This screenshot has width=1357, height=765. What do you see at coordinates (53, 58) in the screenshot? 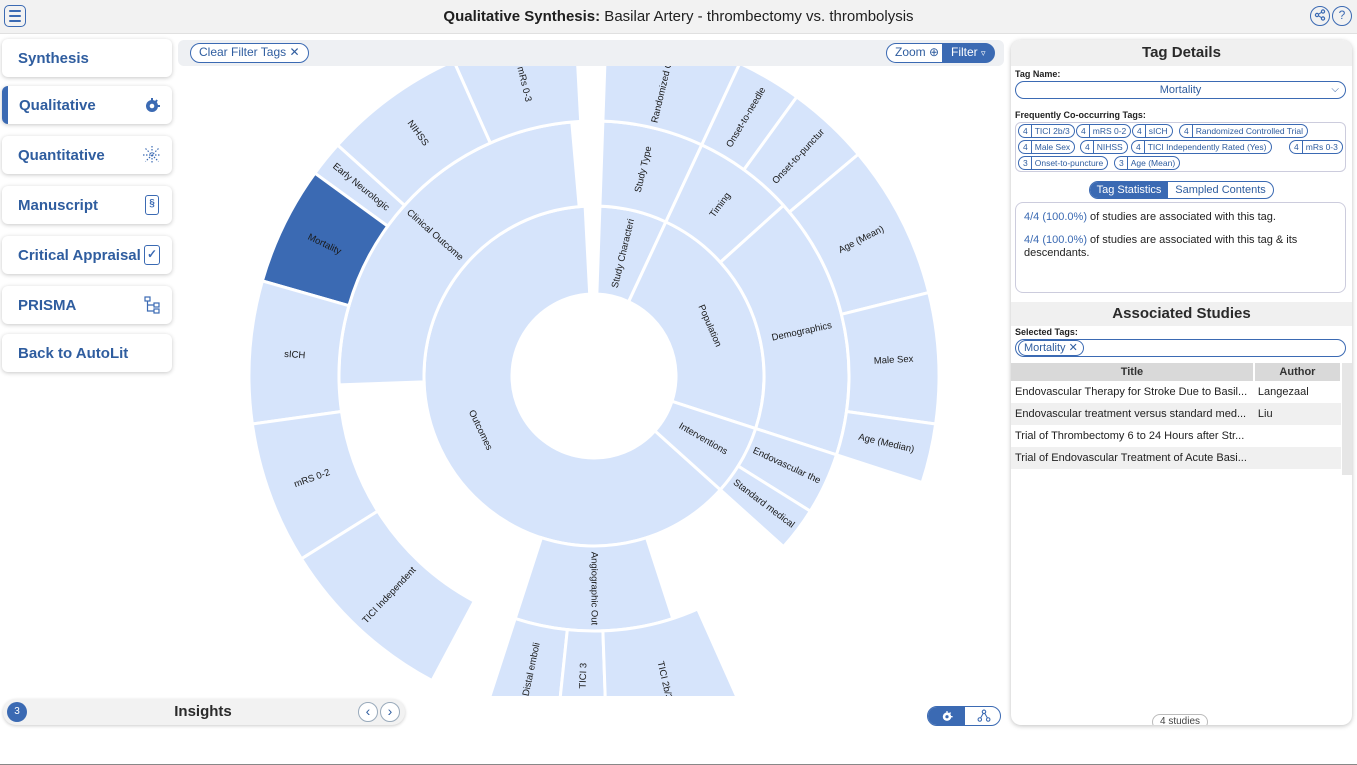
I see `nav-label: Synthesis` at bounding box center [53, 58].